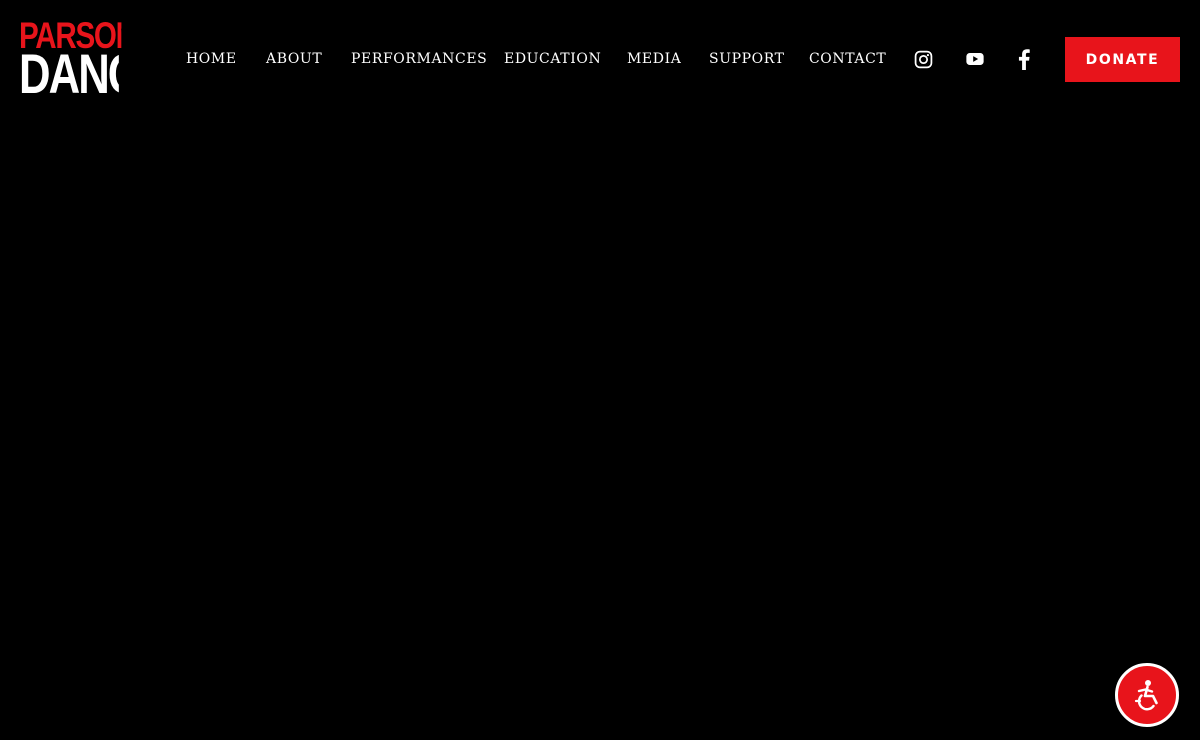  Describe the element at coordinates (552, 59) in the screenshot. I see `nav-item-education: EDUCATION` at that location.